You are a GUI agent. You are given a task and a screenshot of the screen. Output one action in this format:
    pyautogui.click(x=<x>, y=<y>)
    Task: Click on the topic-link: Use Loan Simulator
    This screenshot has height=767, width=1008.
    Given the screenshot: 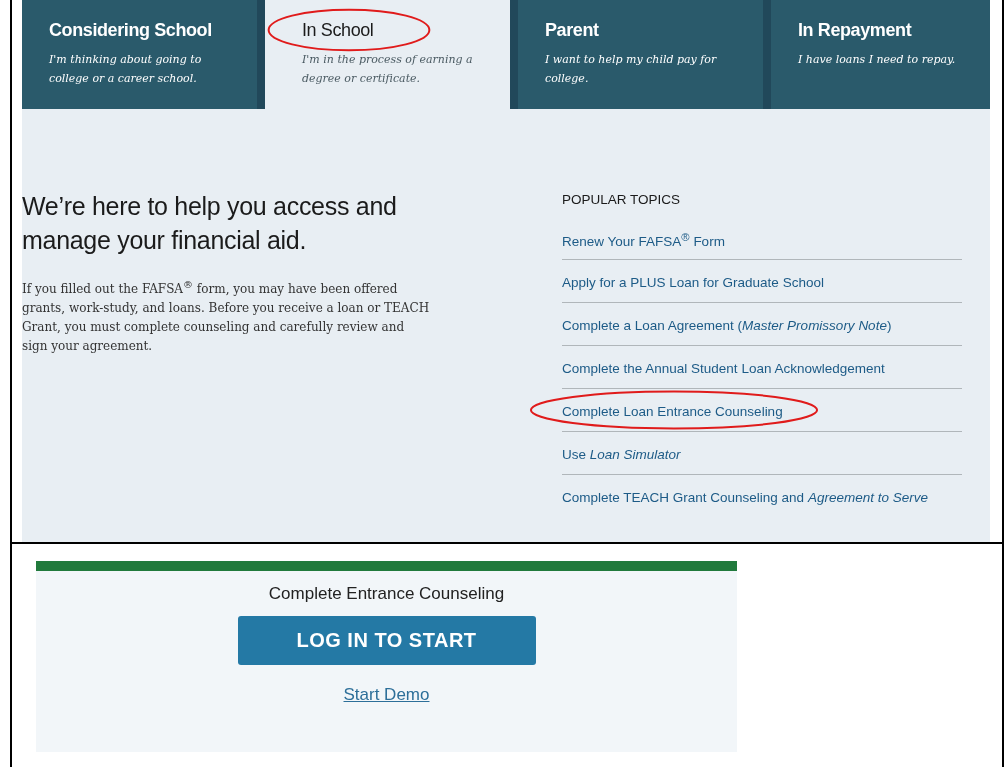 What is the action you would take?
    pyautogui.click(x=621, y=454)
    